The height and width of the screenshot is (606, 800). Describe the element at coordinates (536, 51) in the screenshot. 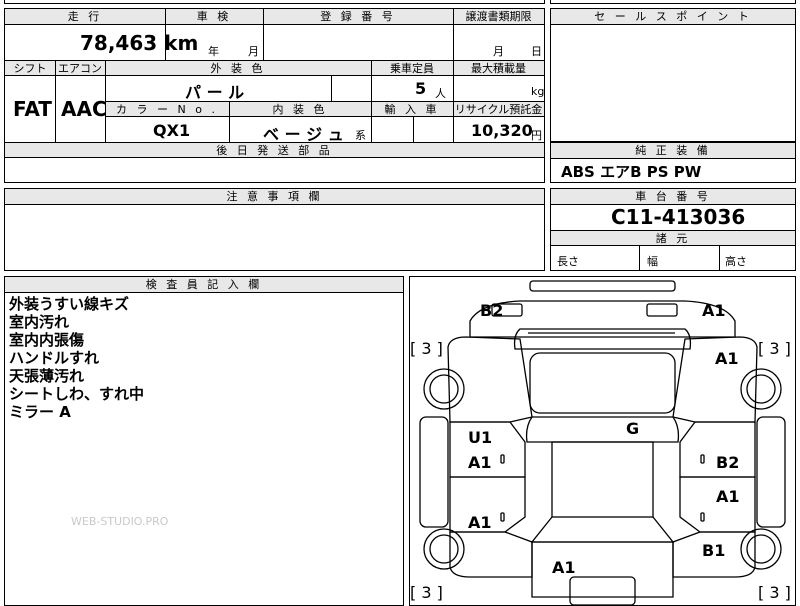

I see `deadline-day-label: 日` at that location.